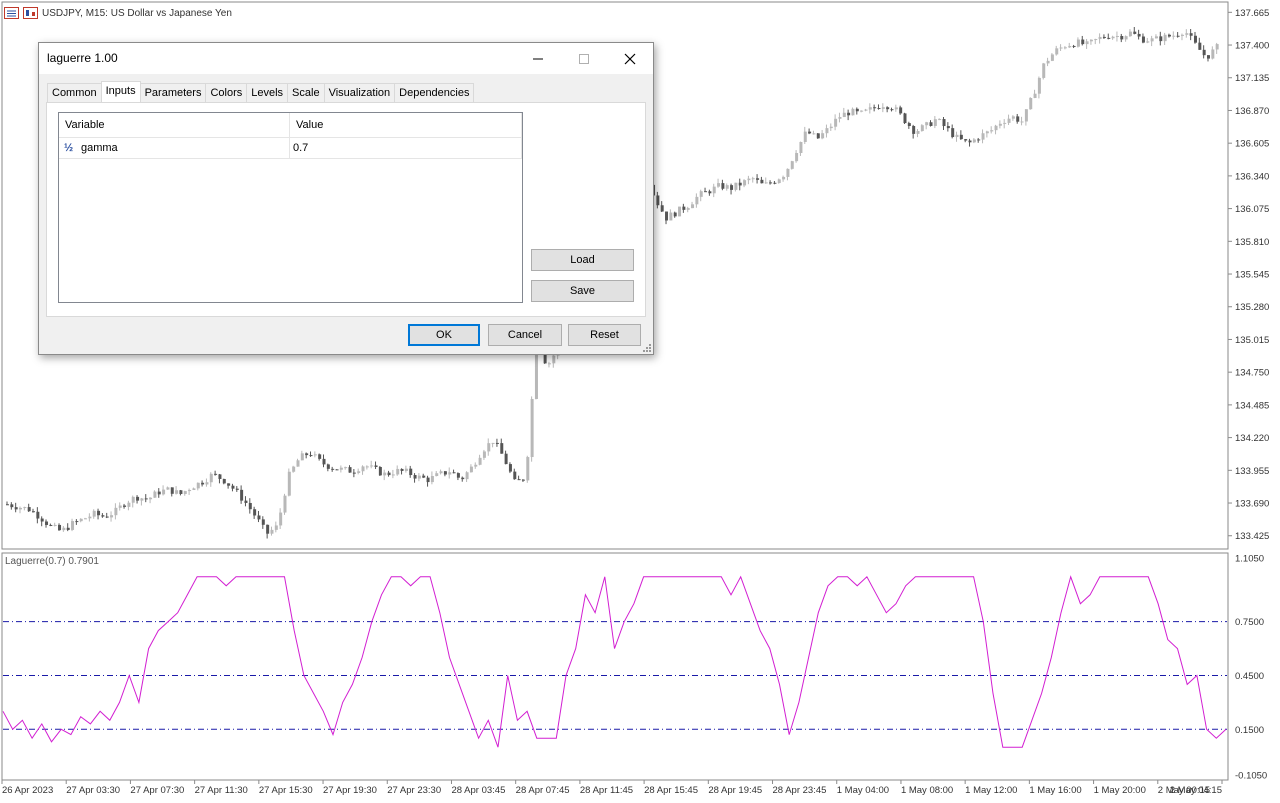 The width and height of the screenshot is (1280, 803). What do you see at coordinates (1252, 111) in the screenshot?
I see `price-tick-label: 136.870` at bounding box center [1252, 111].